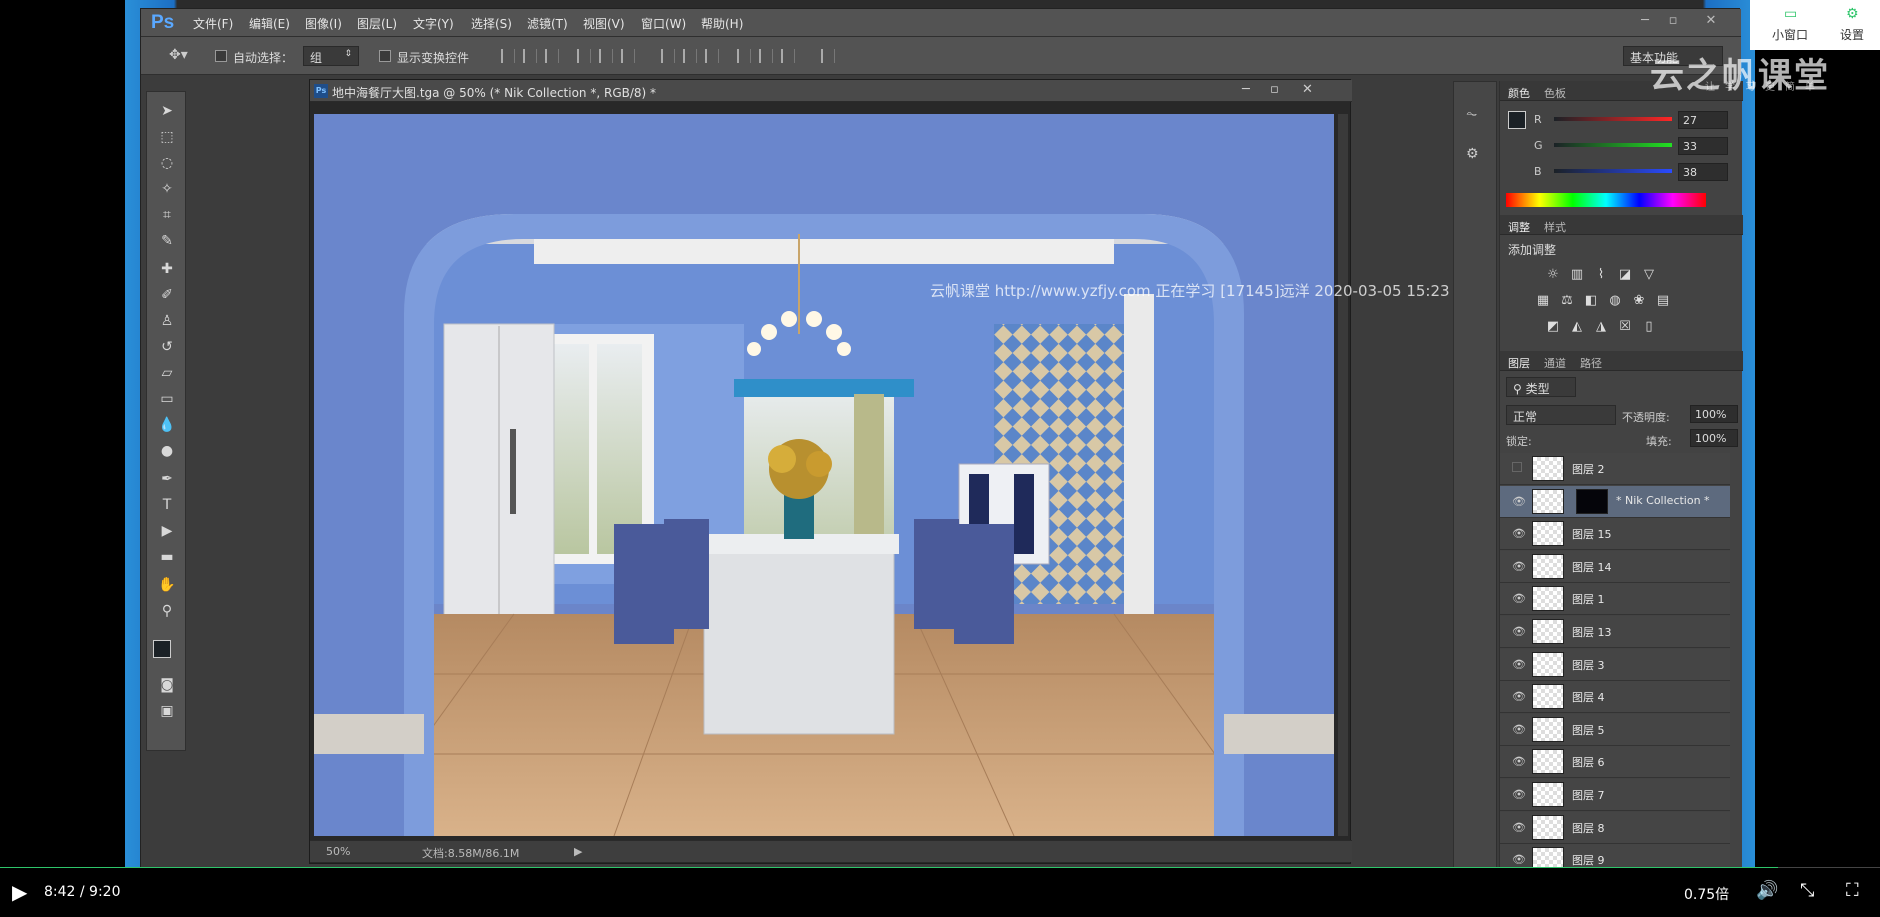 This screenshot has height=917, width=1880. Describe the element at coordinates (1577, 327) in the screenshot. I see `posterize-icon: ◭` at that location.